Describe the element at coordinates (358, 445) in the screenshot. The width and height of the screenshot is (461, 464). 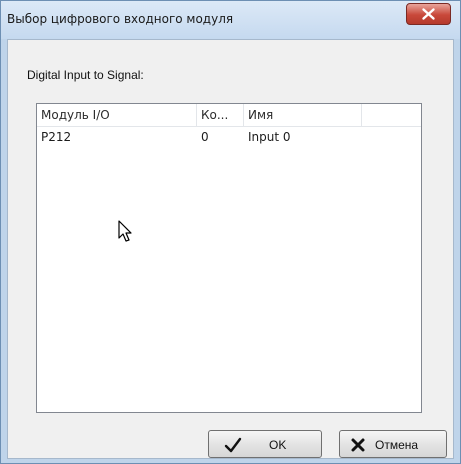
I see `cross-icon` at that location.